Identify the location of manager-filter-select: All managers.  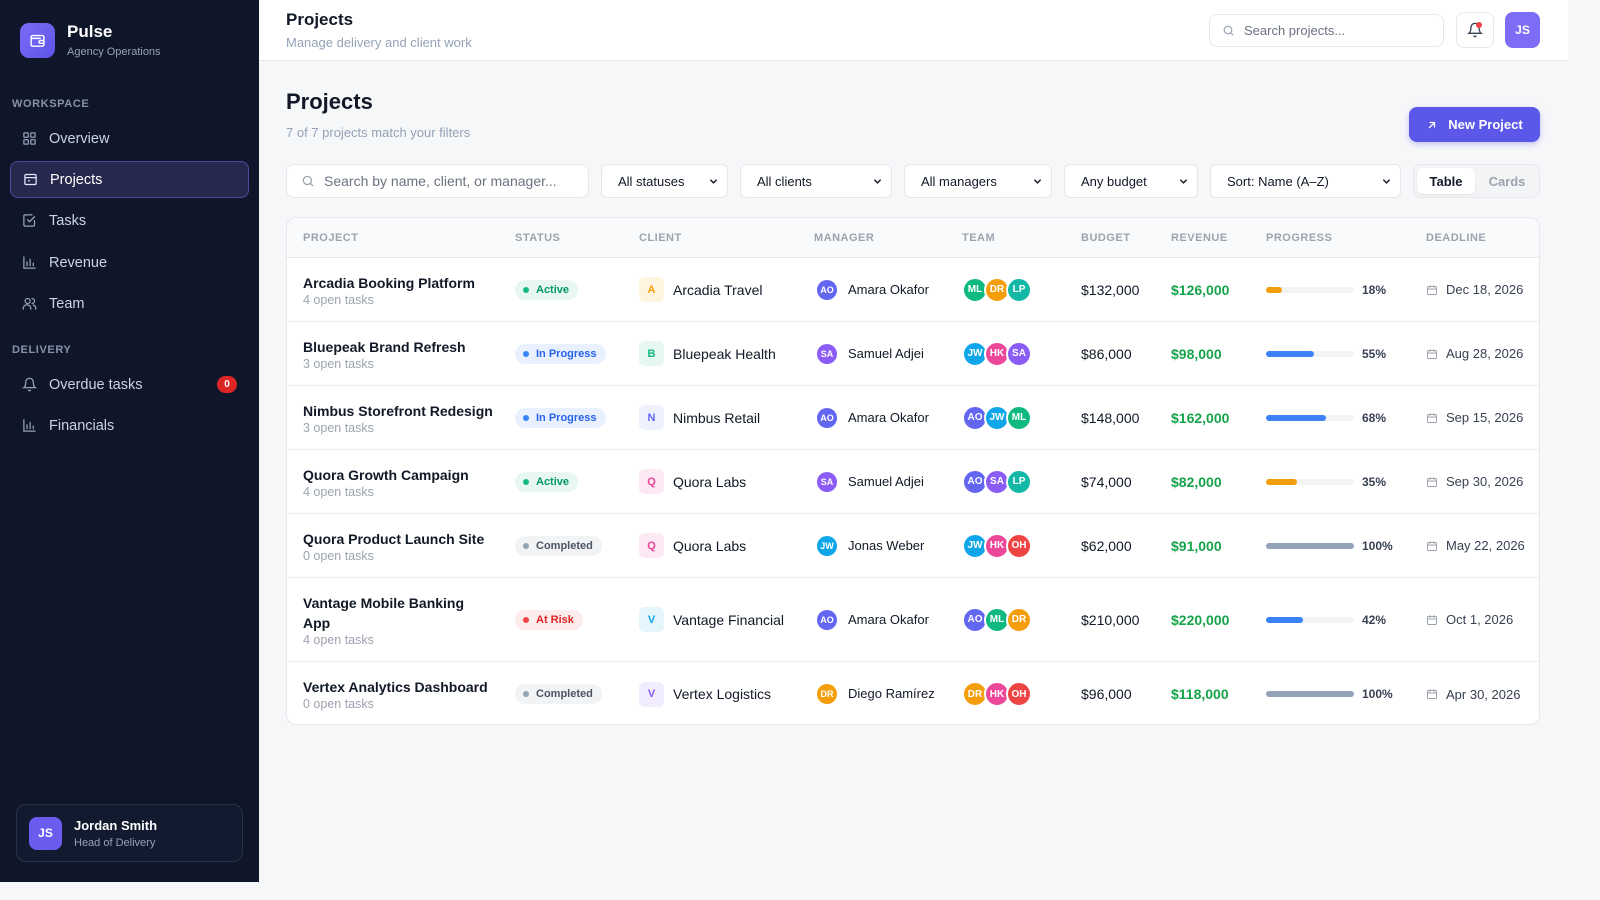
(978, 181).